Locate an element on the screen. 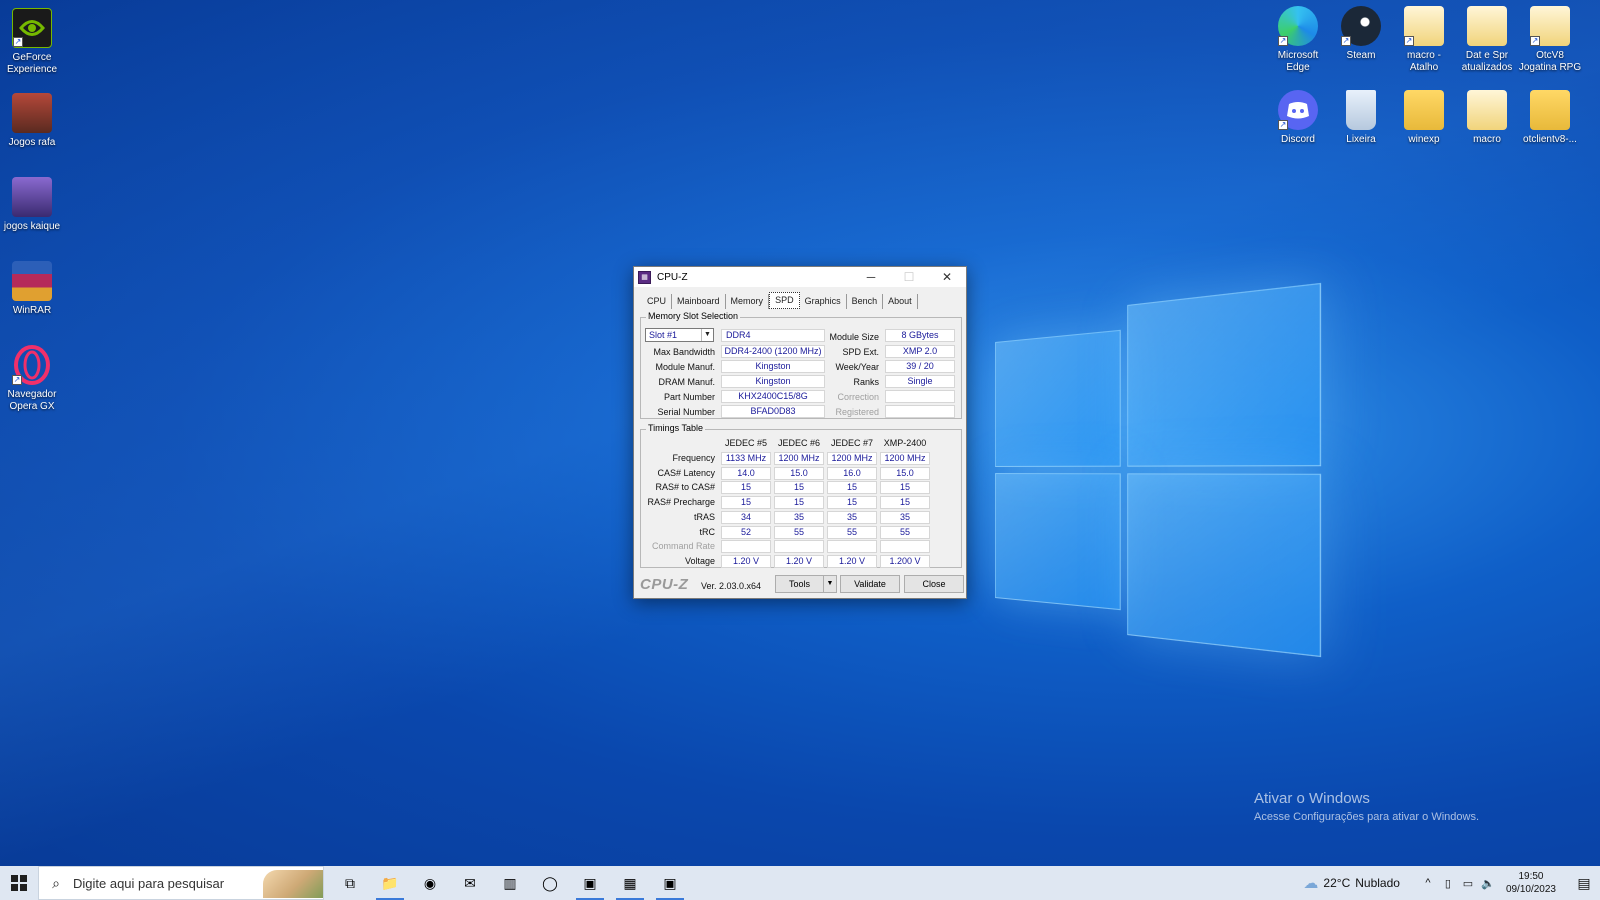 The height and width of the screenshot is (900, 1600). tools-button: Tools ▼ is located at coordinates (806, 584).